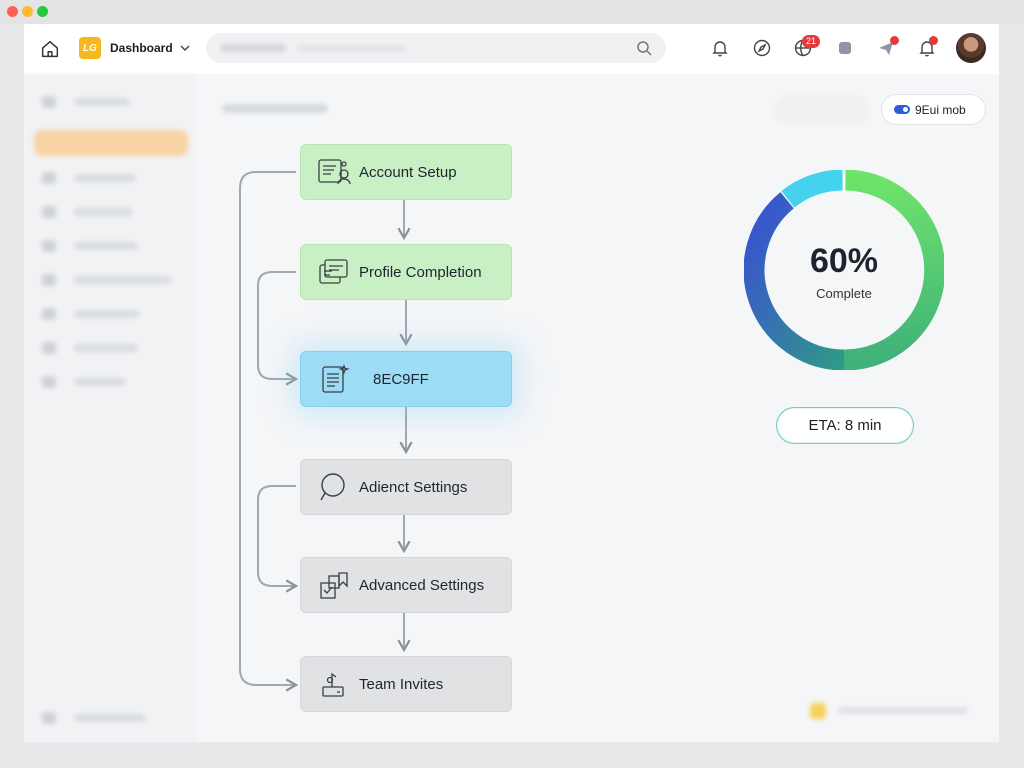  What do you see at coordinates (185, 48) in the screenshot?
I see `chevron-down-icon` at bounding box center [185, 48].